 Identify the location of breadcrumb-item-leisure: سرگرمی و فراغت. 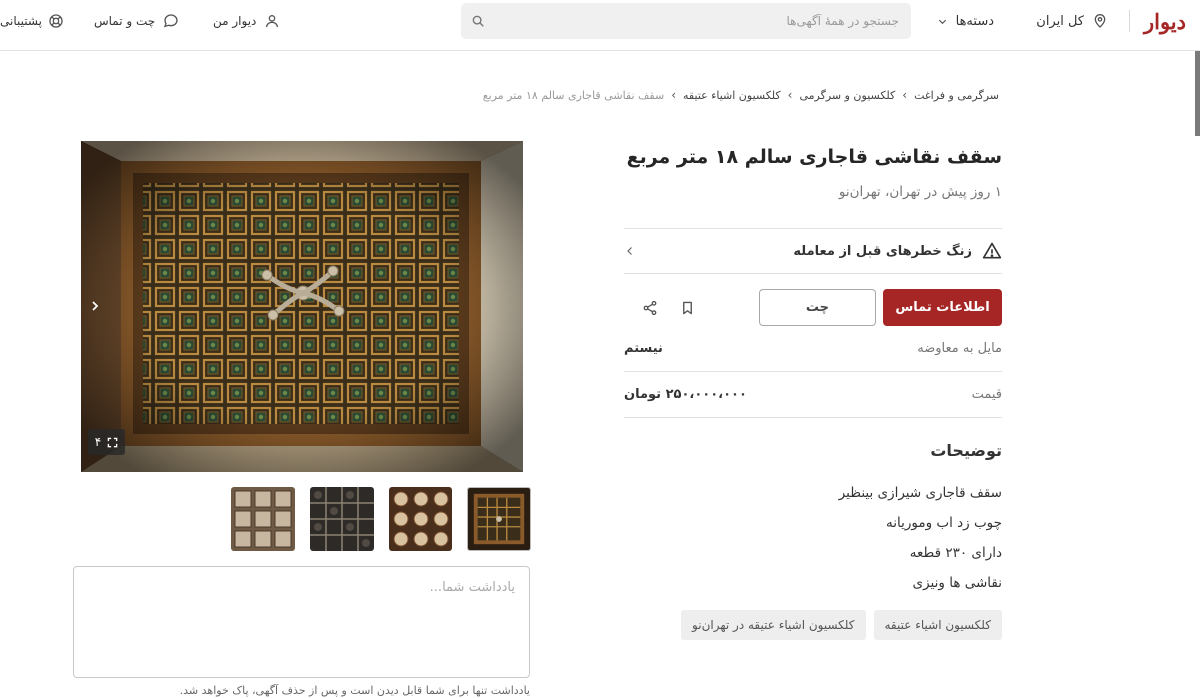
(956, 95).